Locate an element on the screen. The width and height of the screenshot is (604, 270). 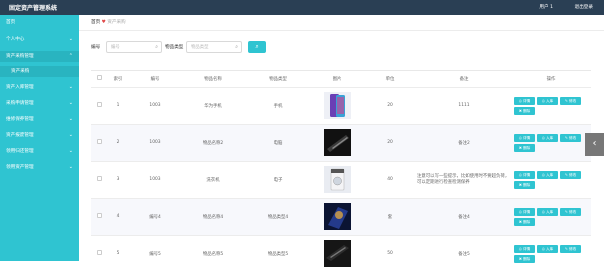
table-row: 2 1003 物品名称2 电脑 20 备注2 ◎ 详情 ◎ 入库 ✎ 修改 ✖ 删除 is located at coordinates (341, 143).